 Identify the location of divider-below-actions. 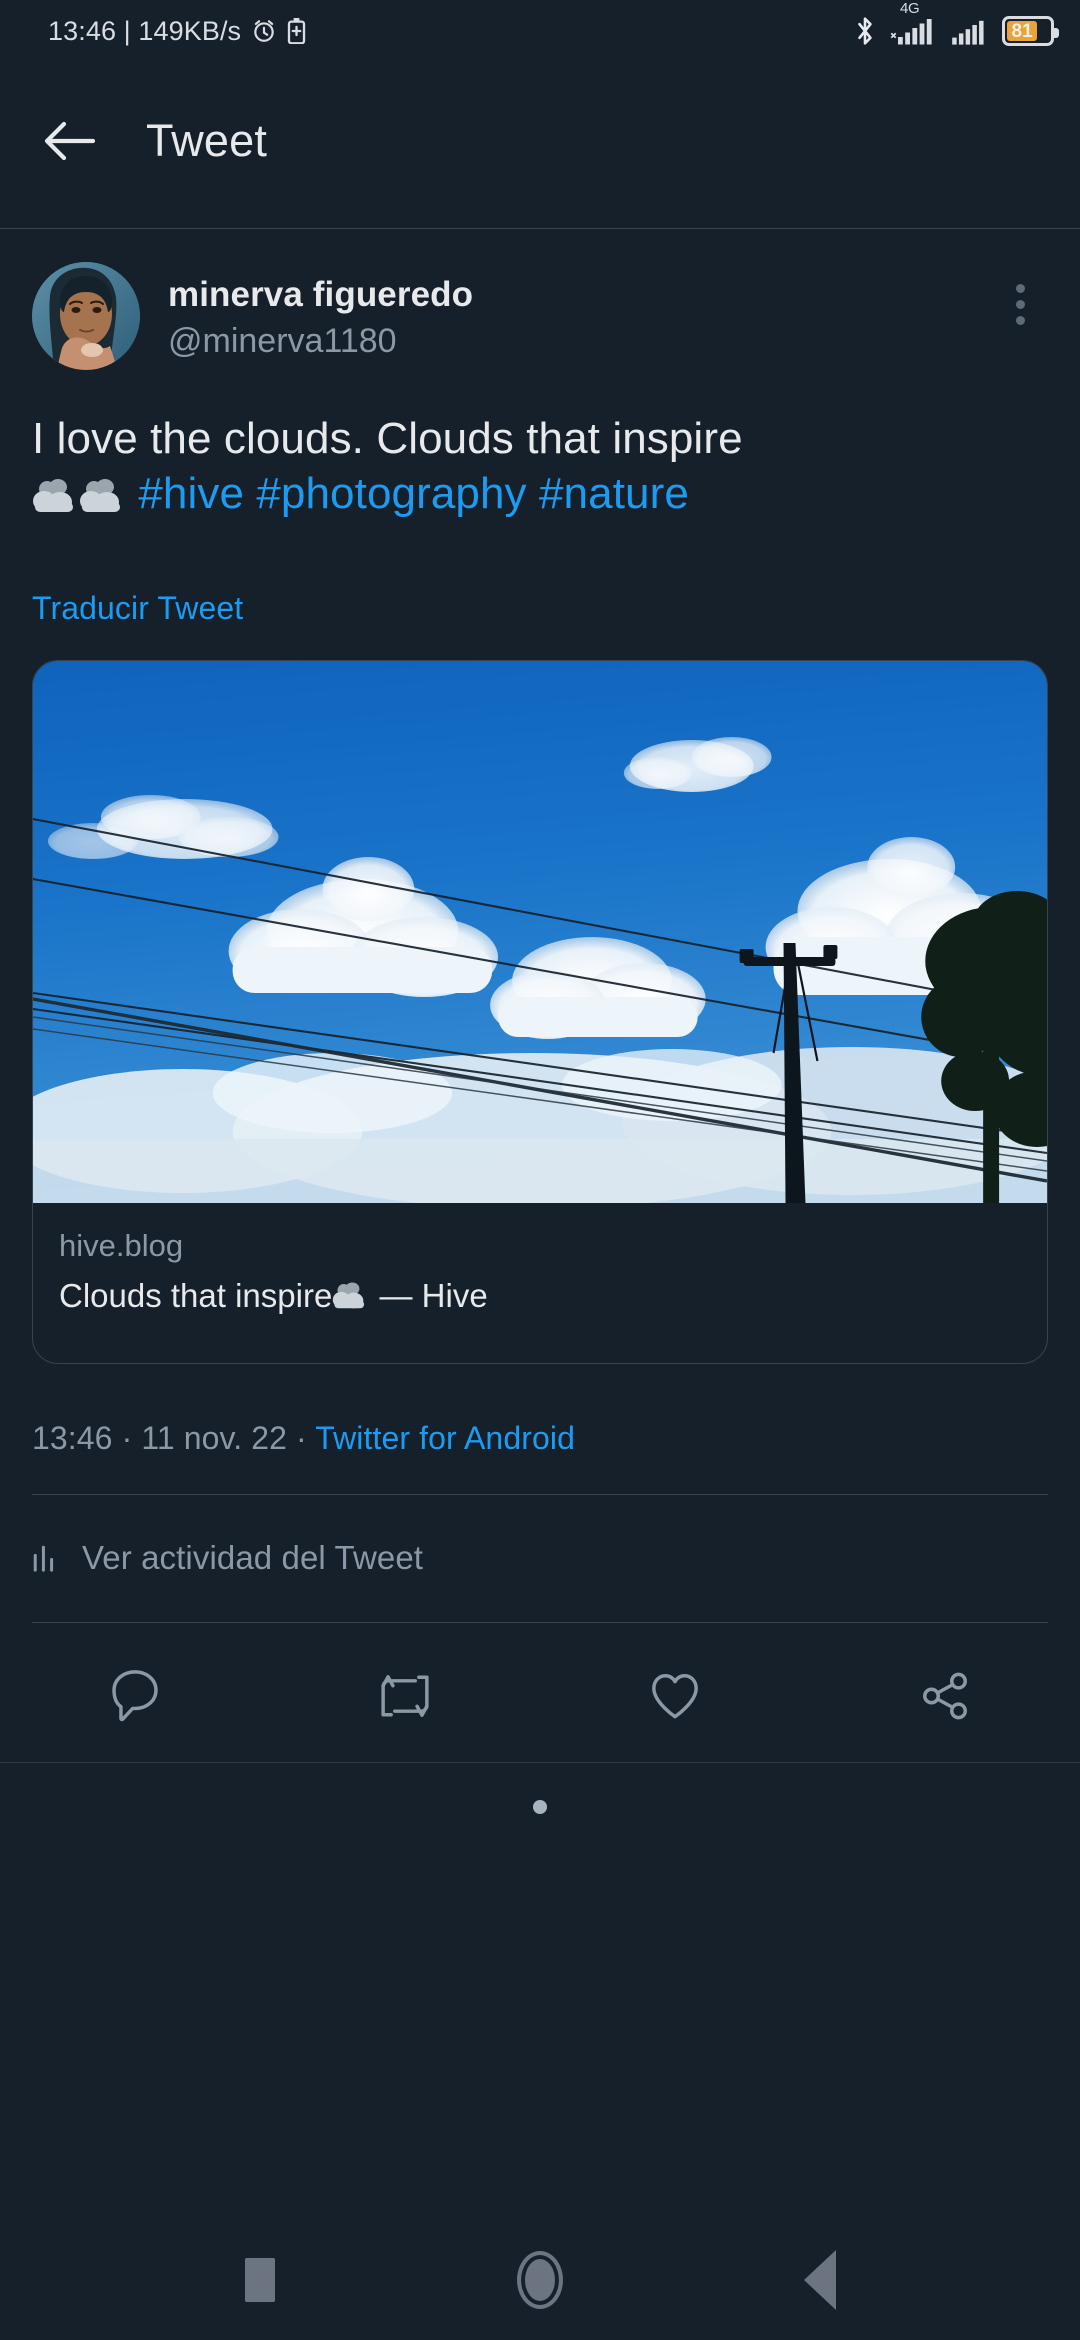
(540, 1762).